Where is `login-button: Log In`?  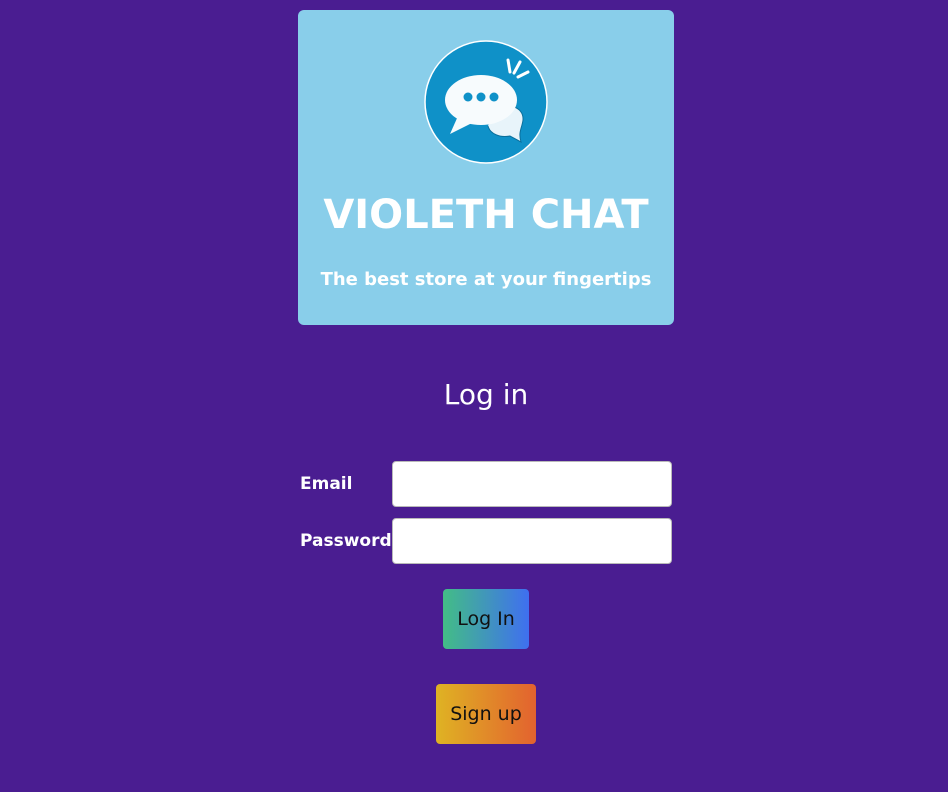
login-button: Log In is located at coordinates (486, 619).